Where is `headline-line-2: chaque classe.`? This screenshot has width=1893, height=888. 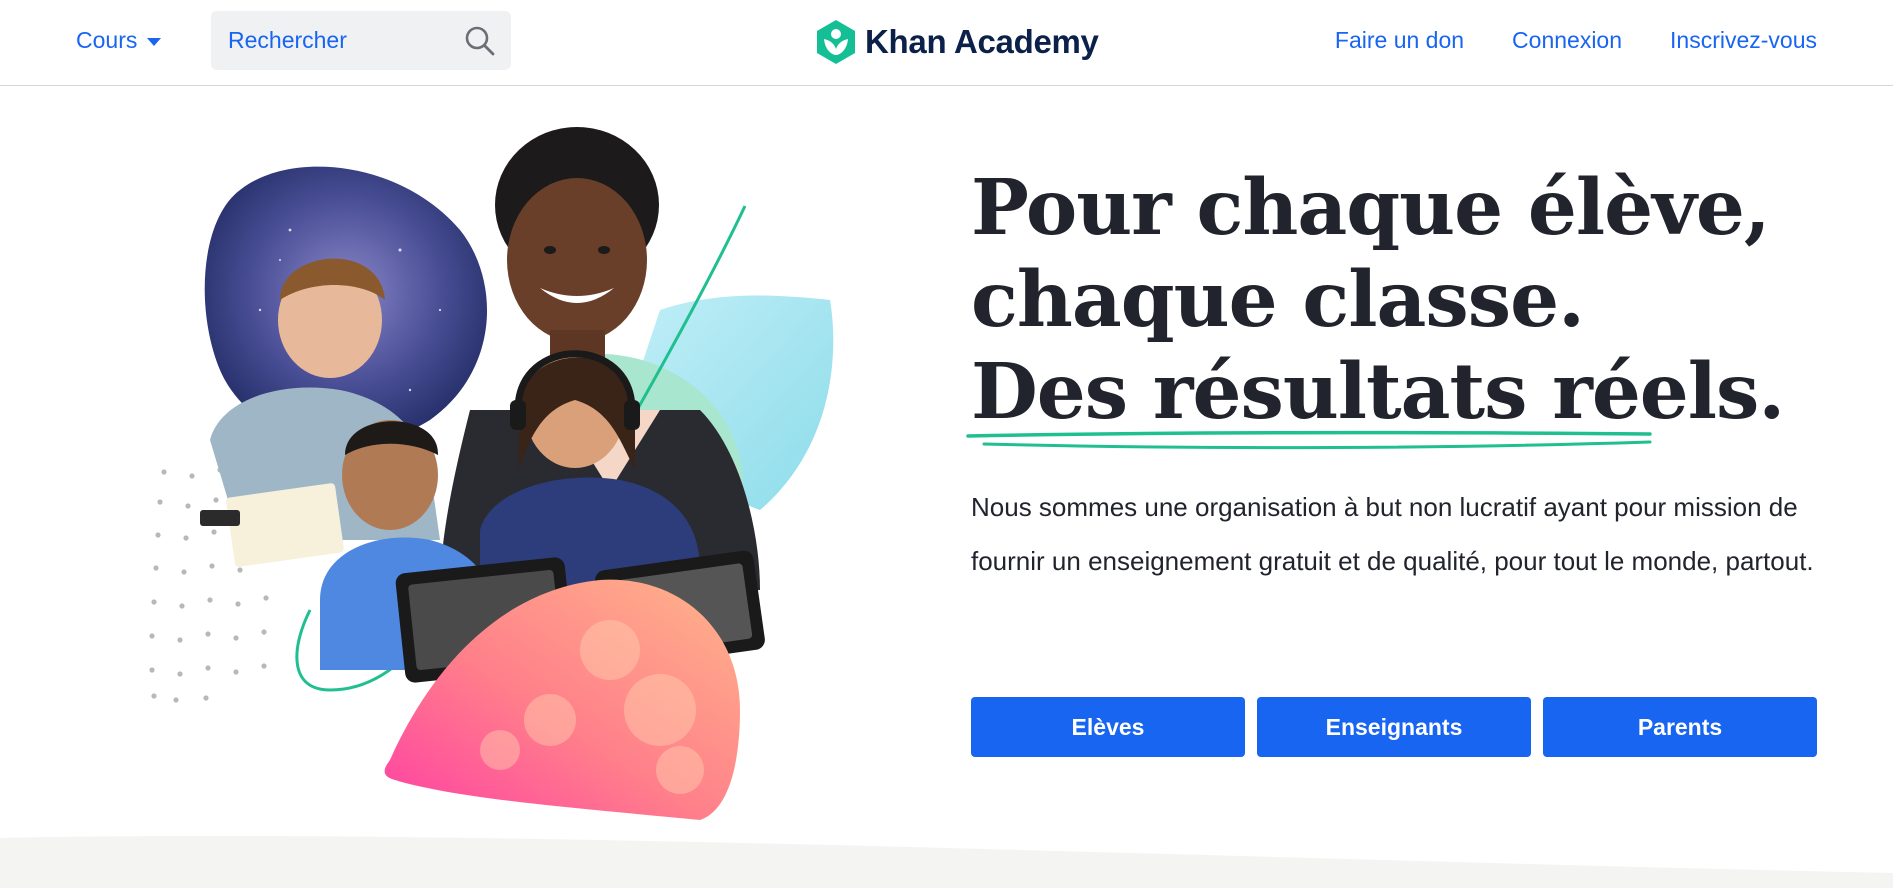
headline-line-2: chaque classe. is located at coordinates (1278, 300).